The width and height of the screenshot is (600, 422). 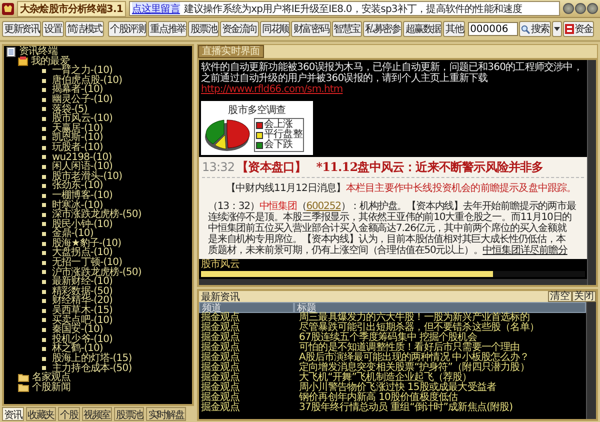 I want to click on table-cell: 37股年终行情总动员 重组“倒计时”成新焦点(附股), so click(x=441, y=408).